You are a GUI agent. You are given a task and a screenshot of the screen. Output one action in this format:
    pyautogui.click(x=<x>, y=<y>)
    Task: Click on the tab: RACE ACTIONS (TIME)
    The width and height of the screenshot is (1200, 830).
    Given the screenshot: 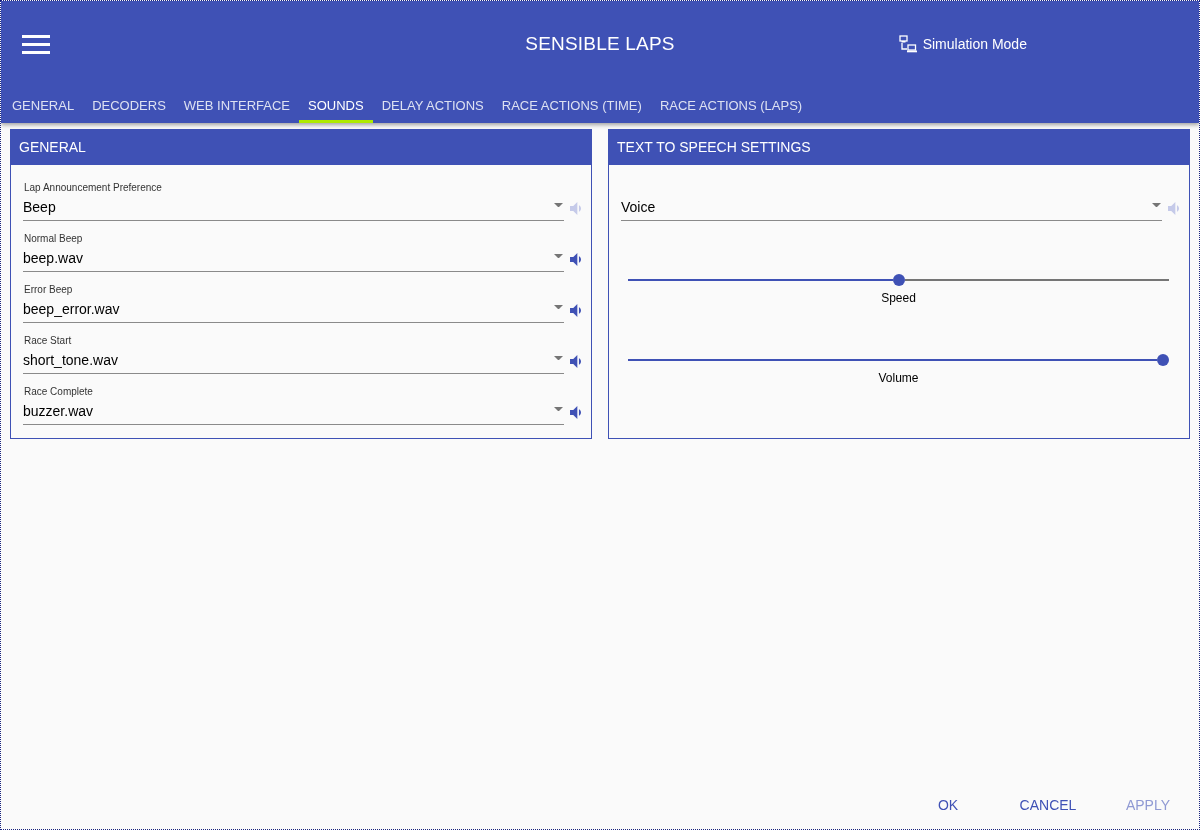 What is the action you would take?
    pyautogui.click(x=571, y=105)
    